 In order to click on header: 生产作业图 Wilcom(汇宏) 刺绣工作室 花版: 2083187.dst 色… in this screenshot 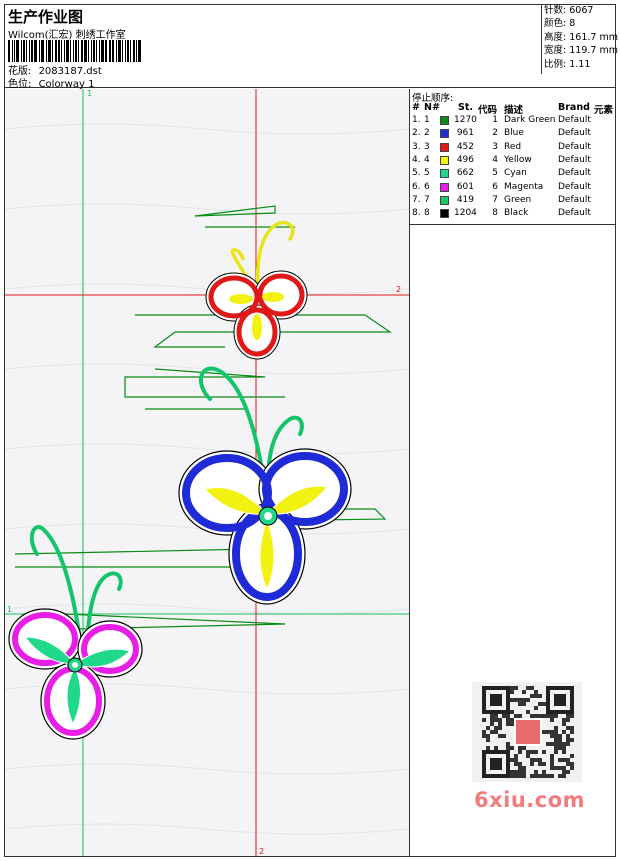, I will do `click(311, 47)`.